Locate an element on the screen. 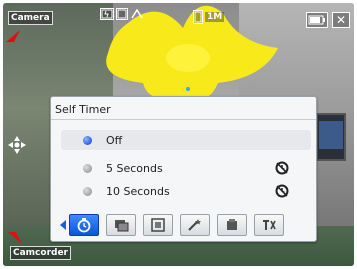  menu-toolbar is located at coordinates (184, 225).